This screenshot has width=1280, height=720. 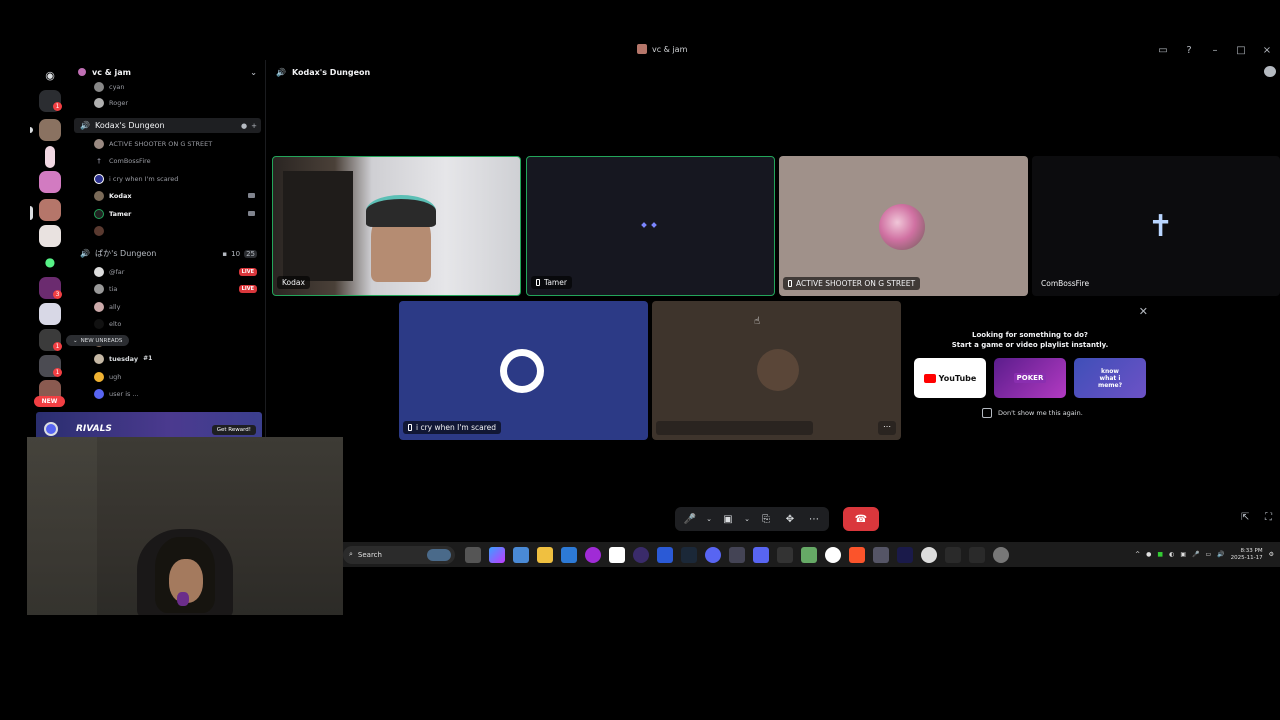 I want to click on brave-icon, so click(x=857, y=554).